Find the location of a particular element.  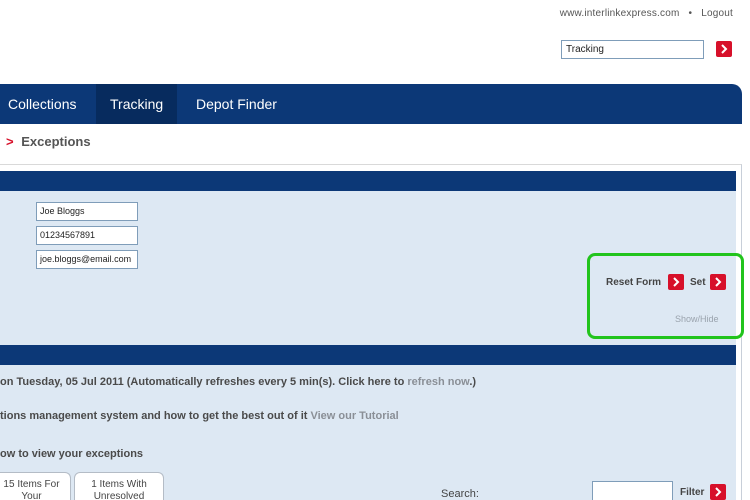

search-go-button is located at coordinates (724, 49).